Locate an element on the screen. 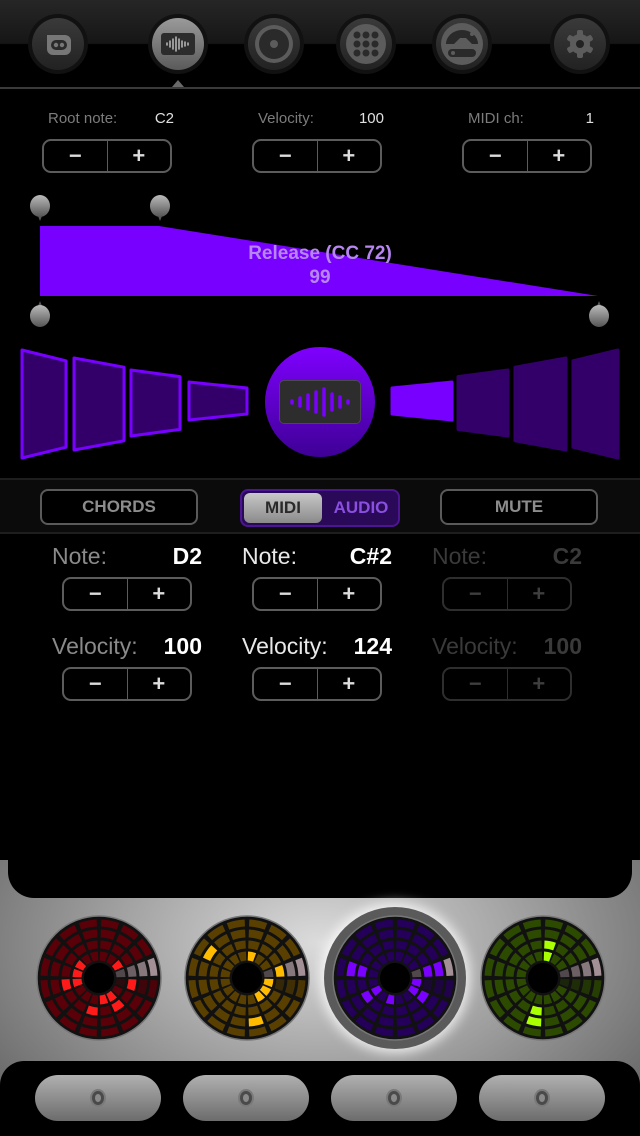 This screenshot has width=640, height=1136. root-note-value: C2 is located at coordinates (164, 118).